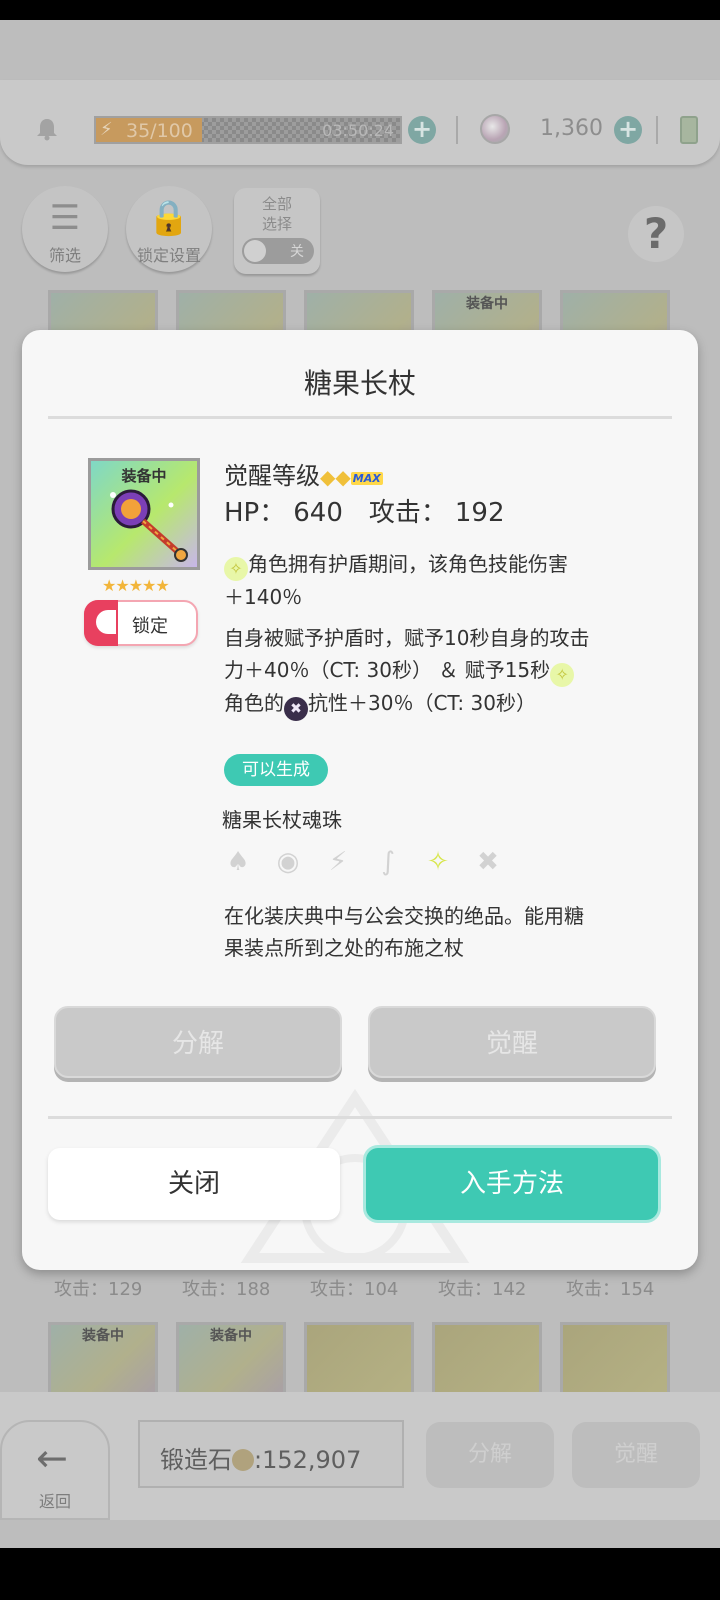  I want to click on item-attack-stat: 攻击：104, so click(354, 1289).